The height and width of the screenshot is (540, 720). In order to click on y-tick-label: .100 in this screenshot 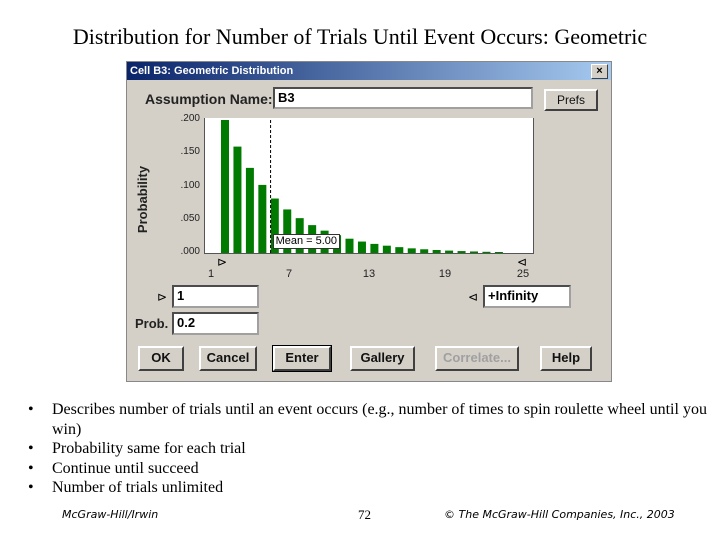, I will do `click(190, 185)`.